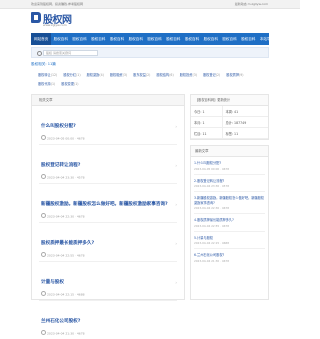 This screenshot has height=339, width=320. I want to click on article-title: 什么叫股权分配?, so click(58, 126).